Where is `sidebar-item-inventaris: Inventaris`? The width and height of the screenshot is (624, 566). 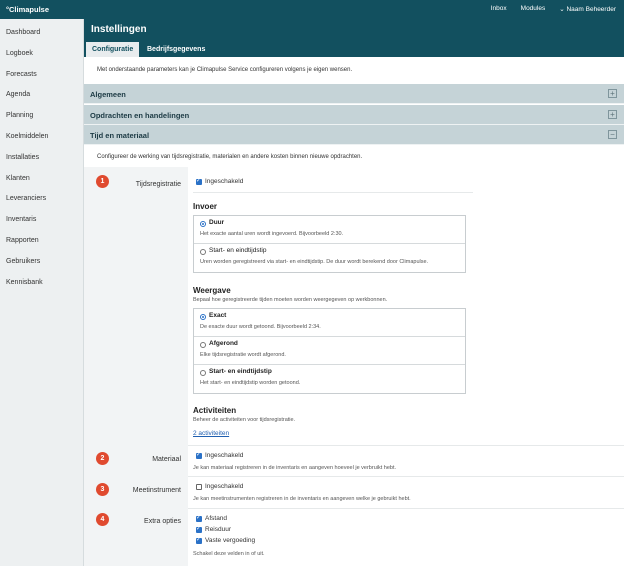
sidebar-item-inventaris: Inventaris is located at coordinates (41, 220).